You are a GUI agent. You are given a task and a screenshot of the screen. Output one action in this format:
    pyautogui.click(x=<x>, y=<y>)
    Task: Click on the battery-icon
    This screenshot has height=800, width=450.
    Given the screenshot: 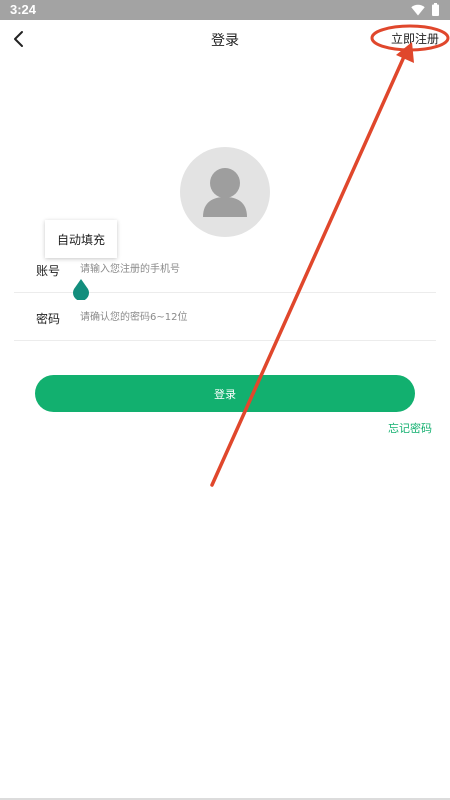 What is the action you would take?
    pyautogui.click(x=435, y=9)
    